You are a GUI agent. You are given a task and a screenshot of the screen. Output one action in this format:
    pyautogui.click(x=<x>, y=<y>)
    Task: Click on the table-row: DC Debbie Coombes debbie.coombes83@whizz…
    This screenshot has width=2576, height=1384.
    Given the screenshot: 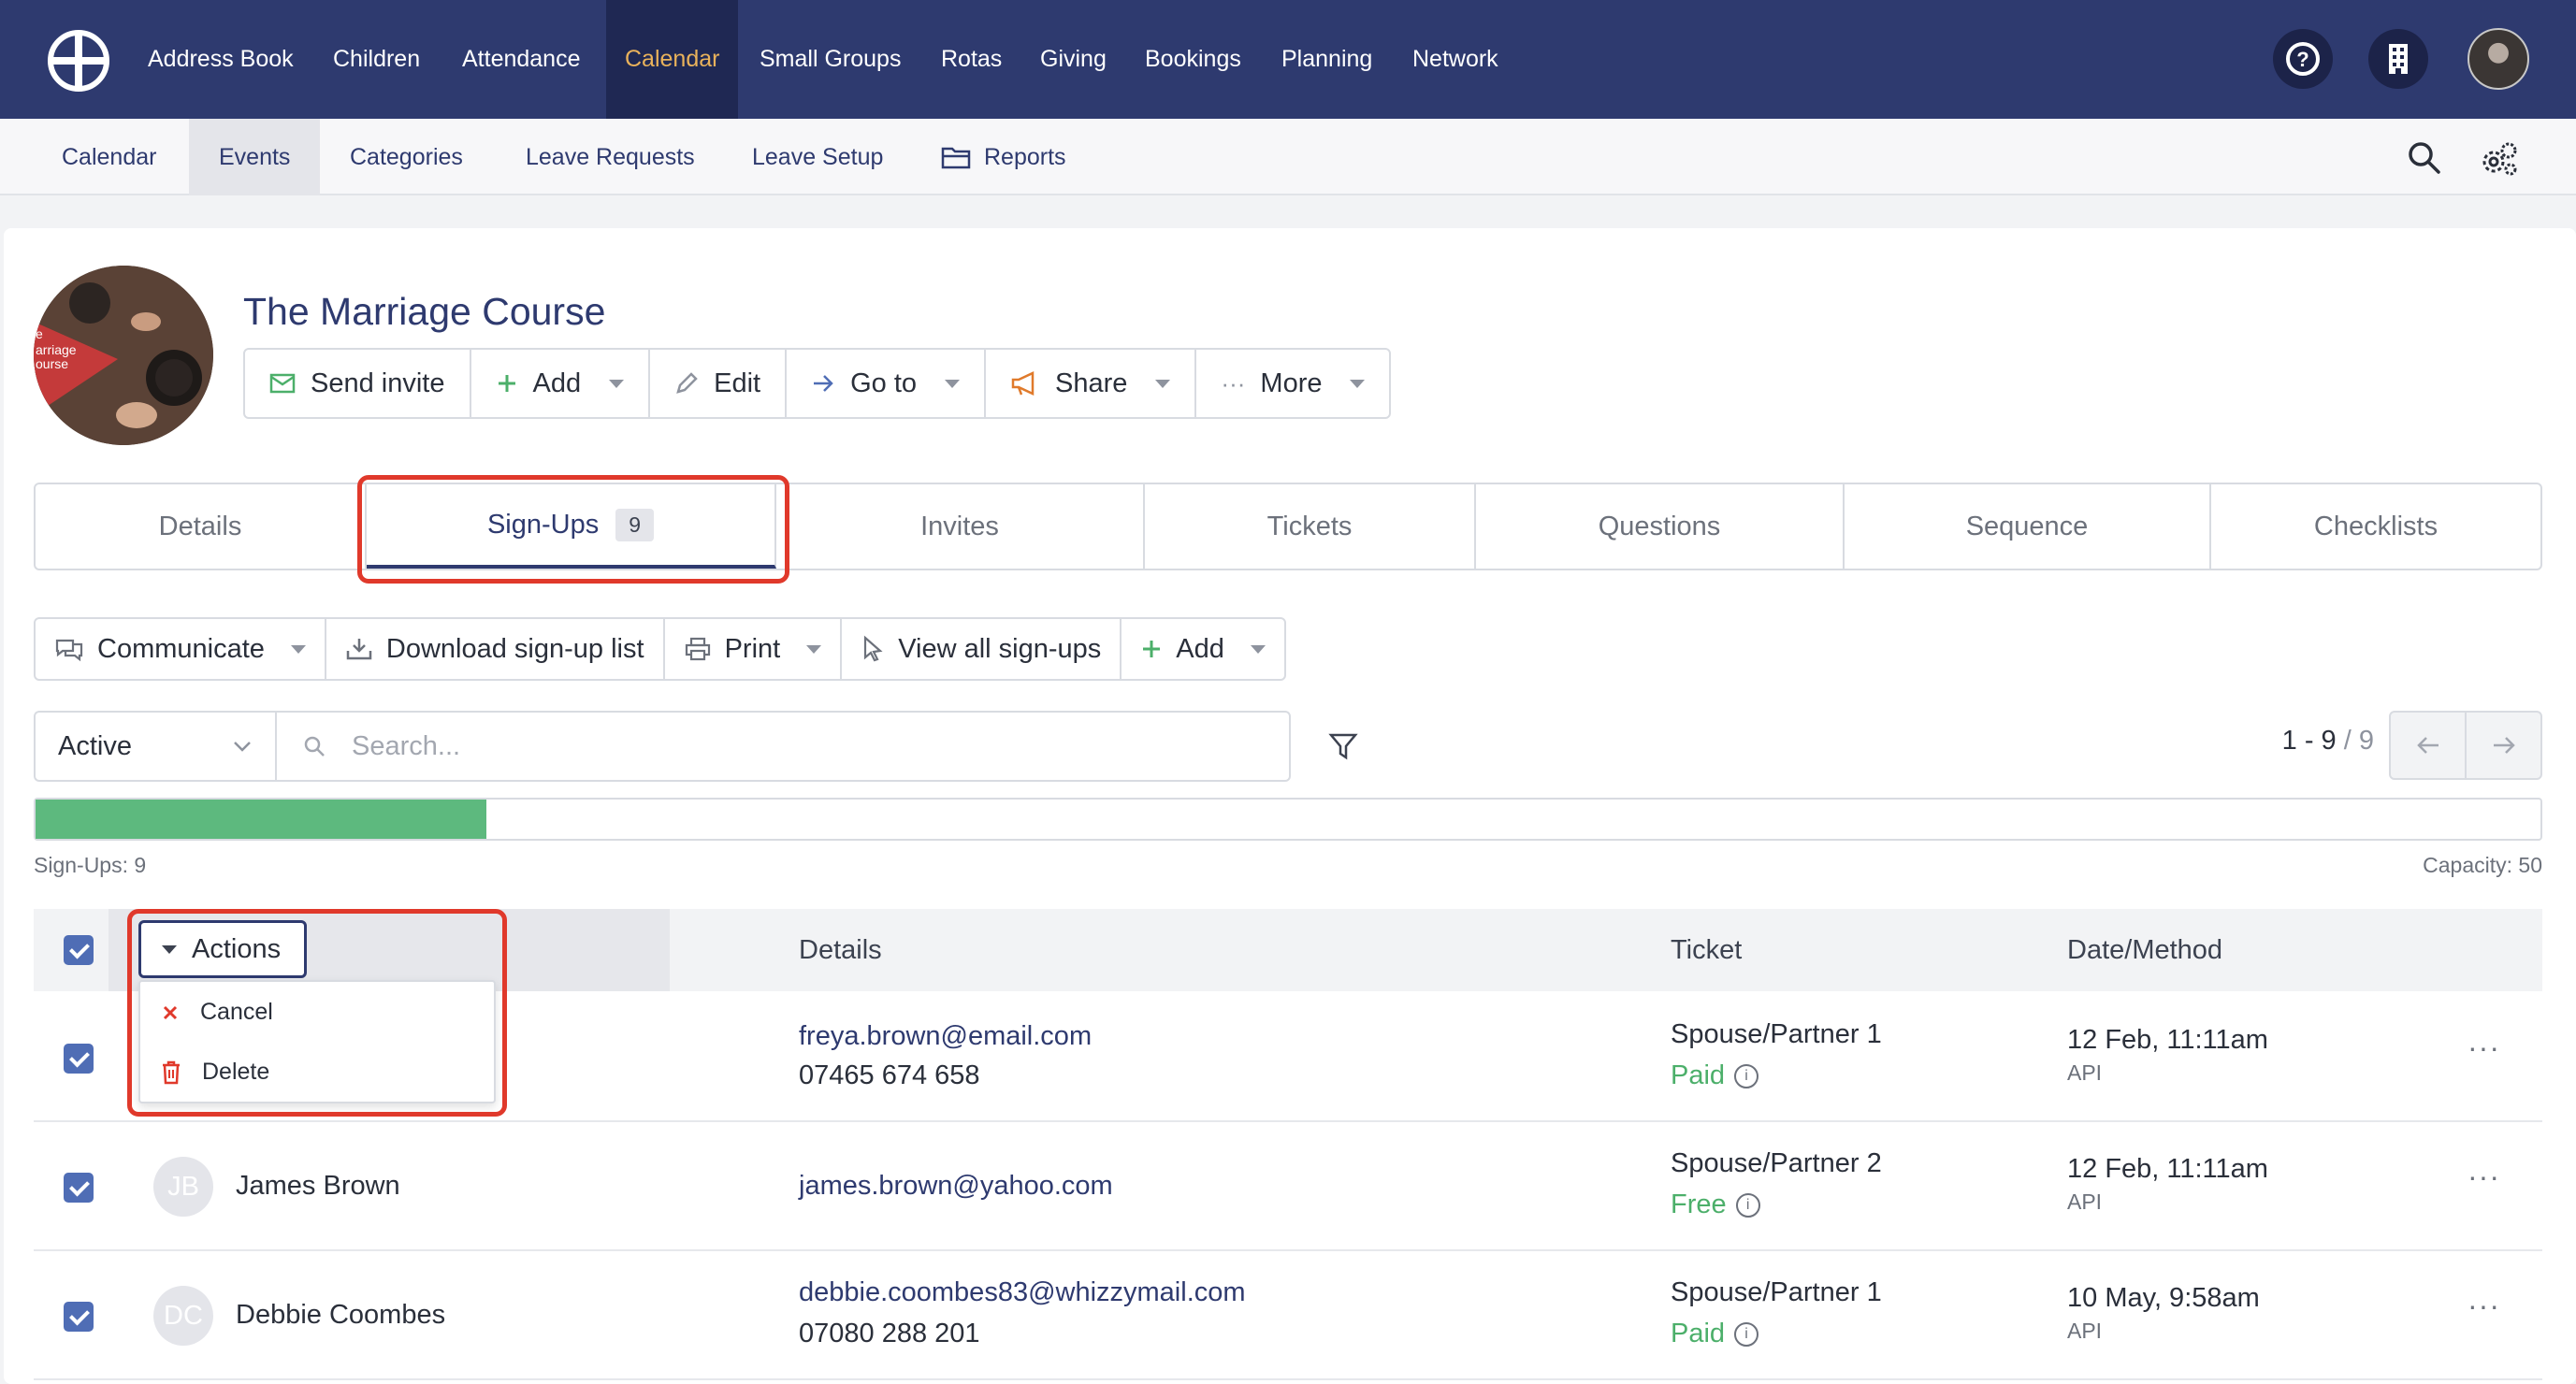 What is the action you would take?
    pyautogui.click(x=1288, y=1315)
    